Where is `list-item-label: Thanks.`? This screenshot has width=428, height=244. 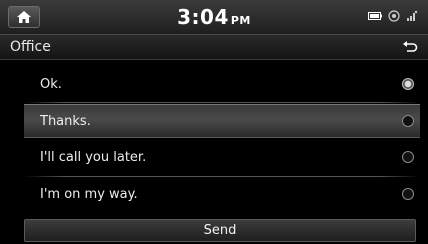 list-item-label: Thanks. is located at coordinates (65, 121).